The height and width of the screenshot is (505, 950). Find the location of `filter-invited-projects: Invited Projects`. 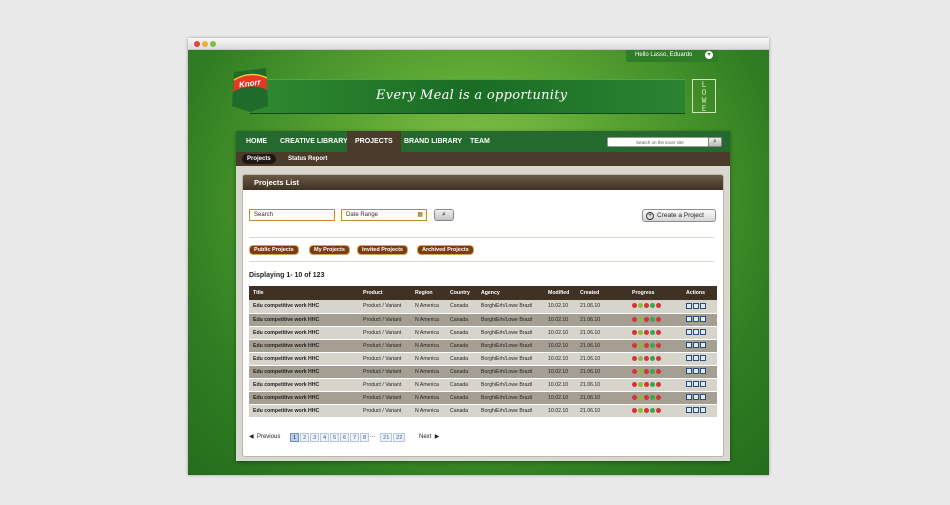

filter-invited-projects: Invited Projects is located at coordinates (382, 250).